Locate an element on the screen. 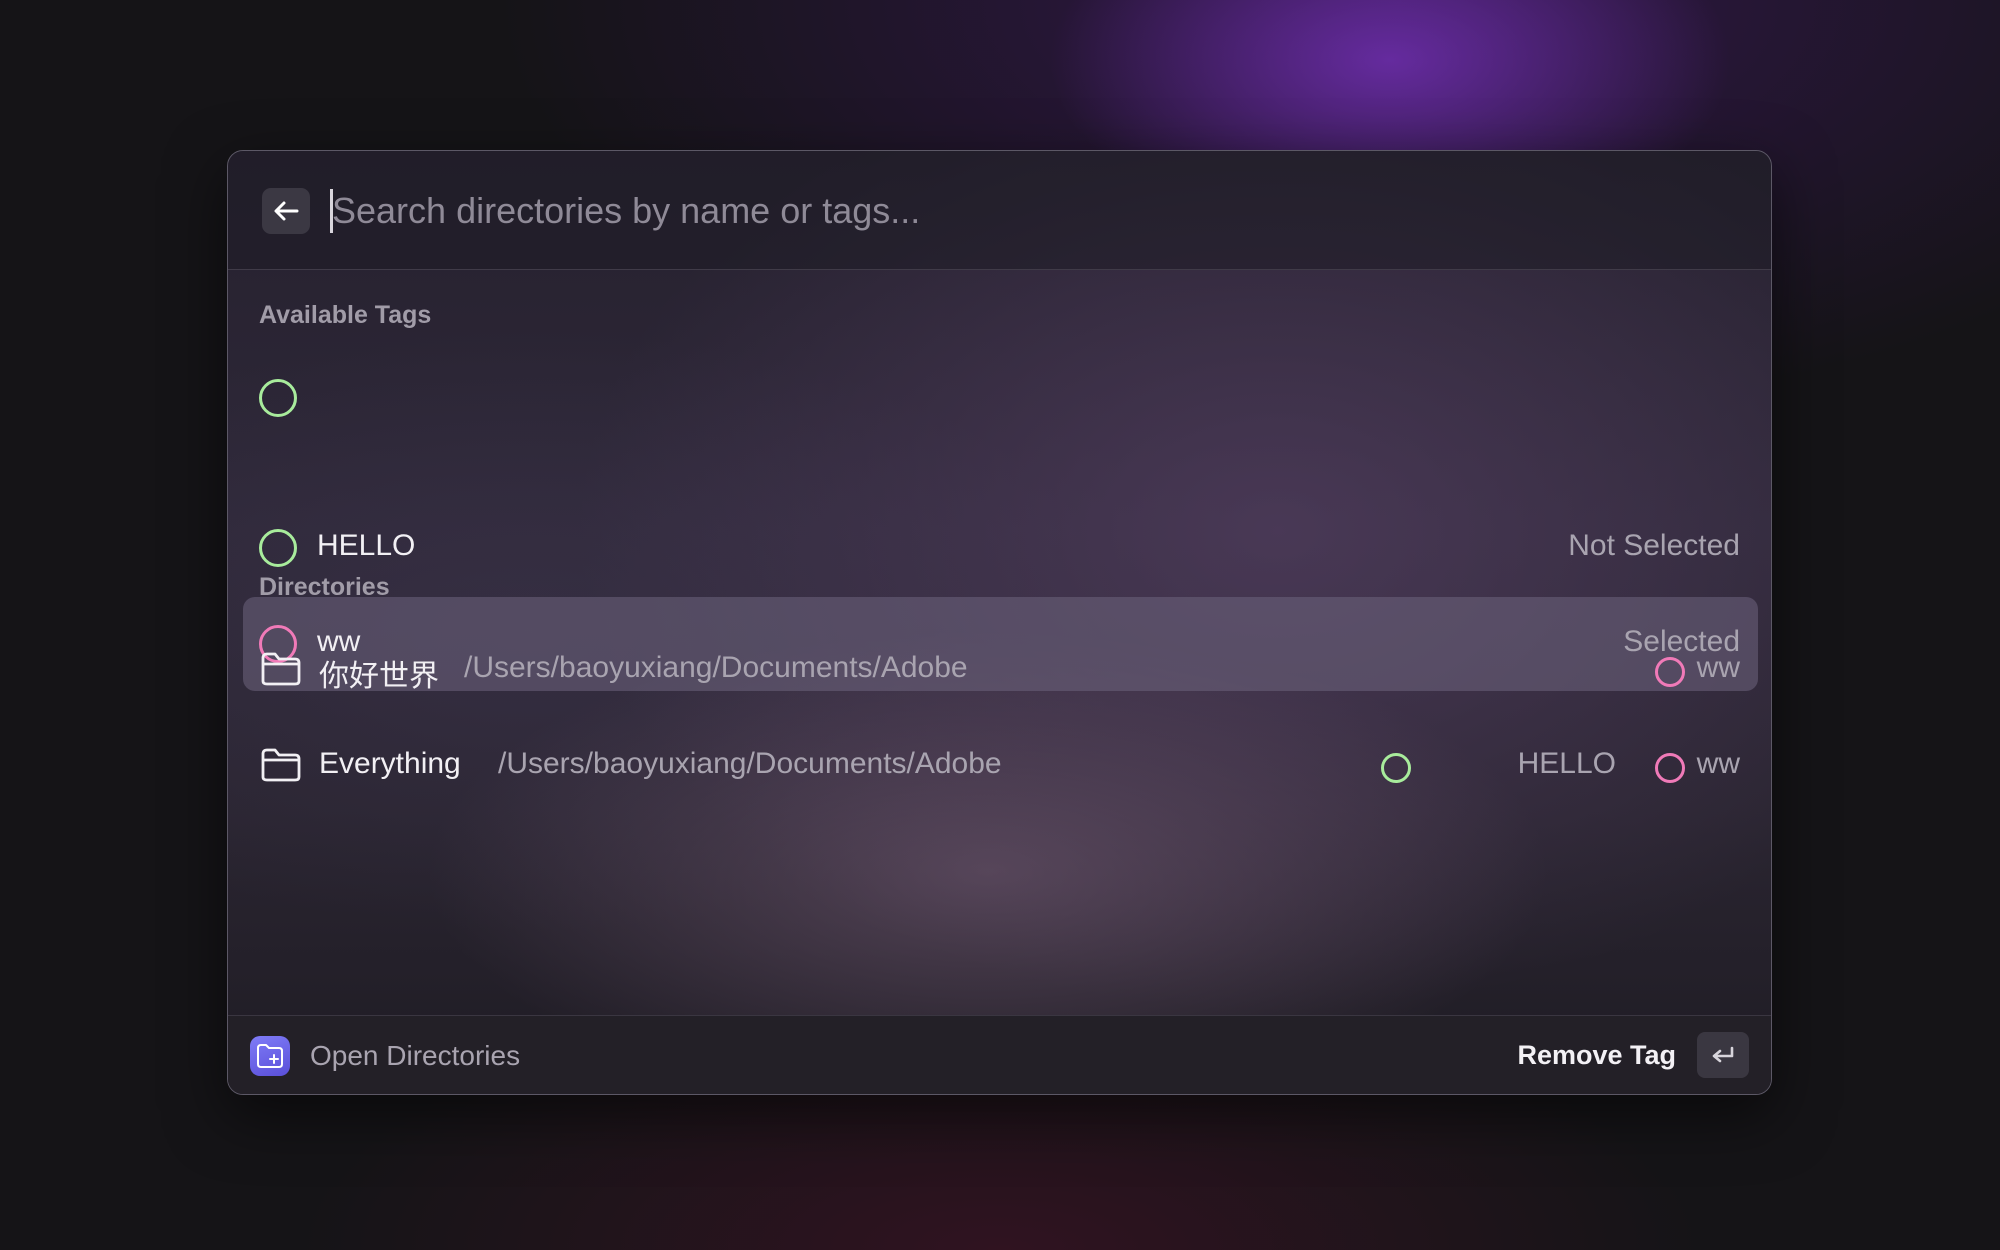  return-arrow-icon is located at coordinates (1723, 1054).